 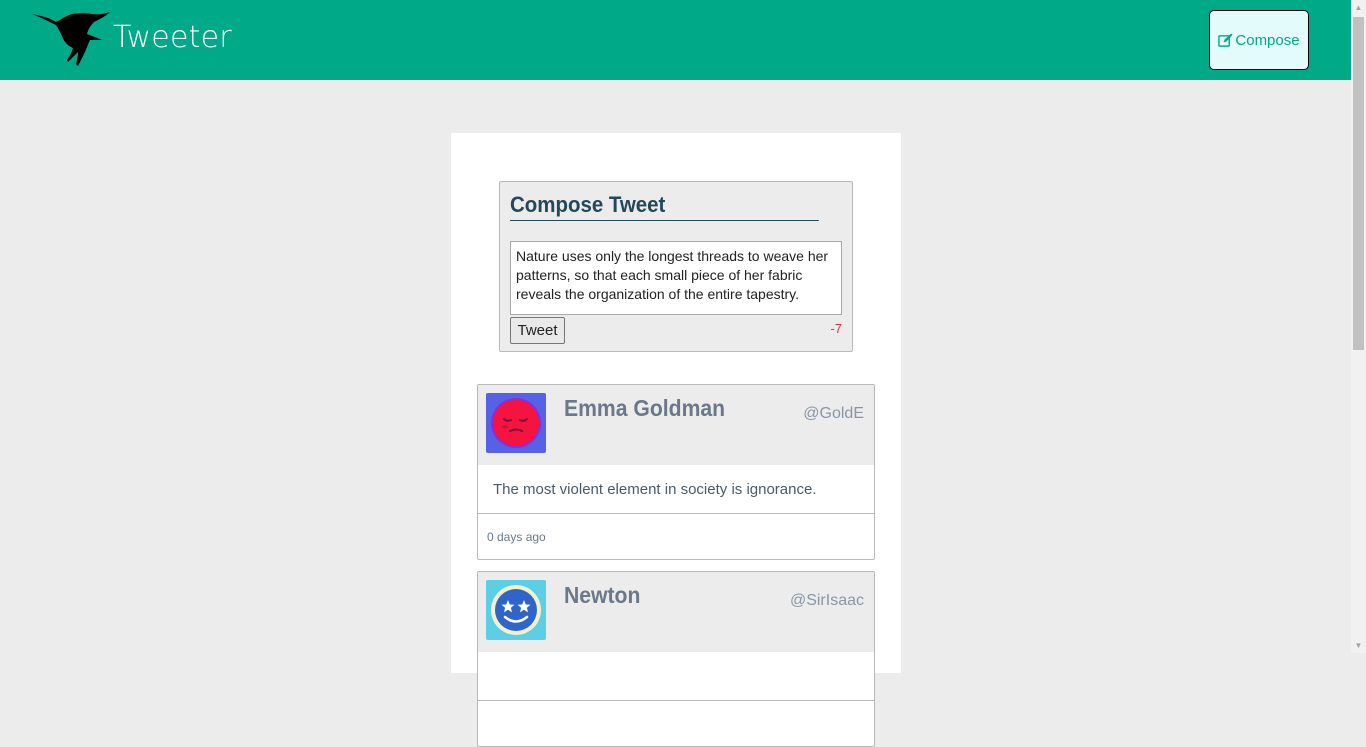 What do you see at coordinates (1267, 40) in the screenshot?
I see `compose-nav-label: Compose` at bounding box center [1267, 40].